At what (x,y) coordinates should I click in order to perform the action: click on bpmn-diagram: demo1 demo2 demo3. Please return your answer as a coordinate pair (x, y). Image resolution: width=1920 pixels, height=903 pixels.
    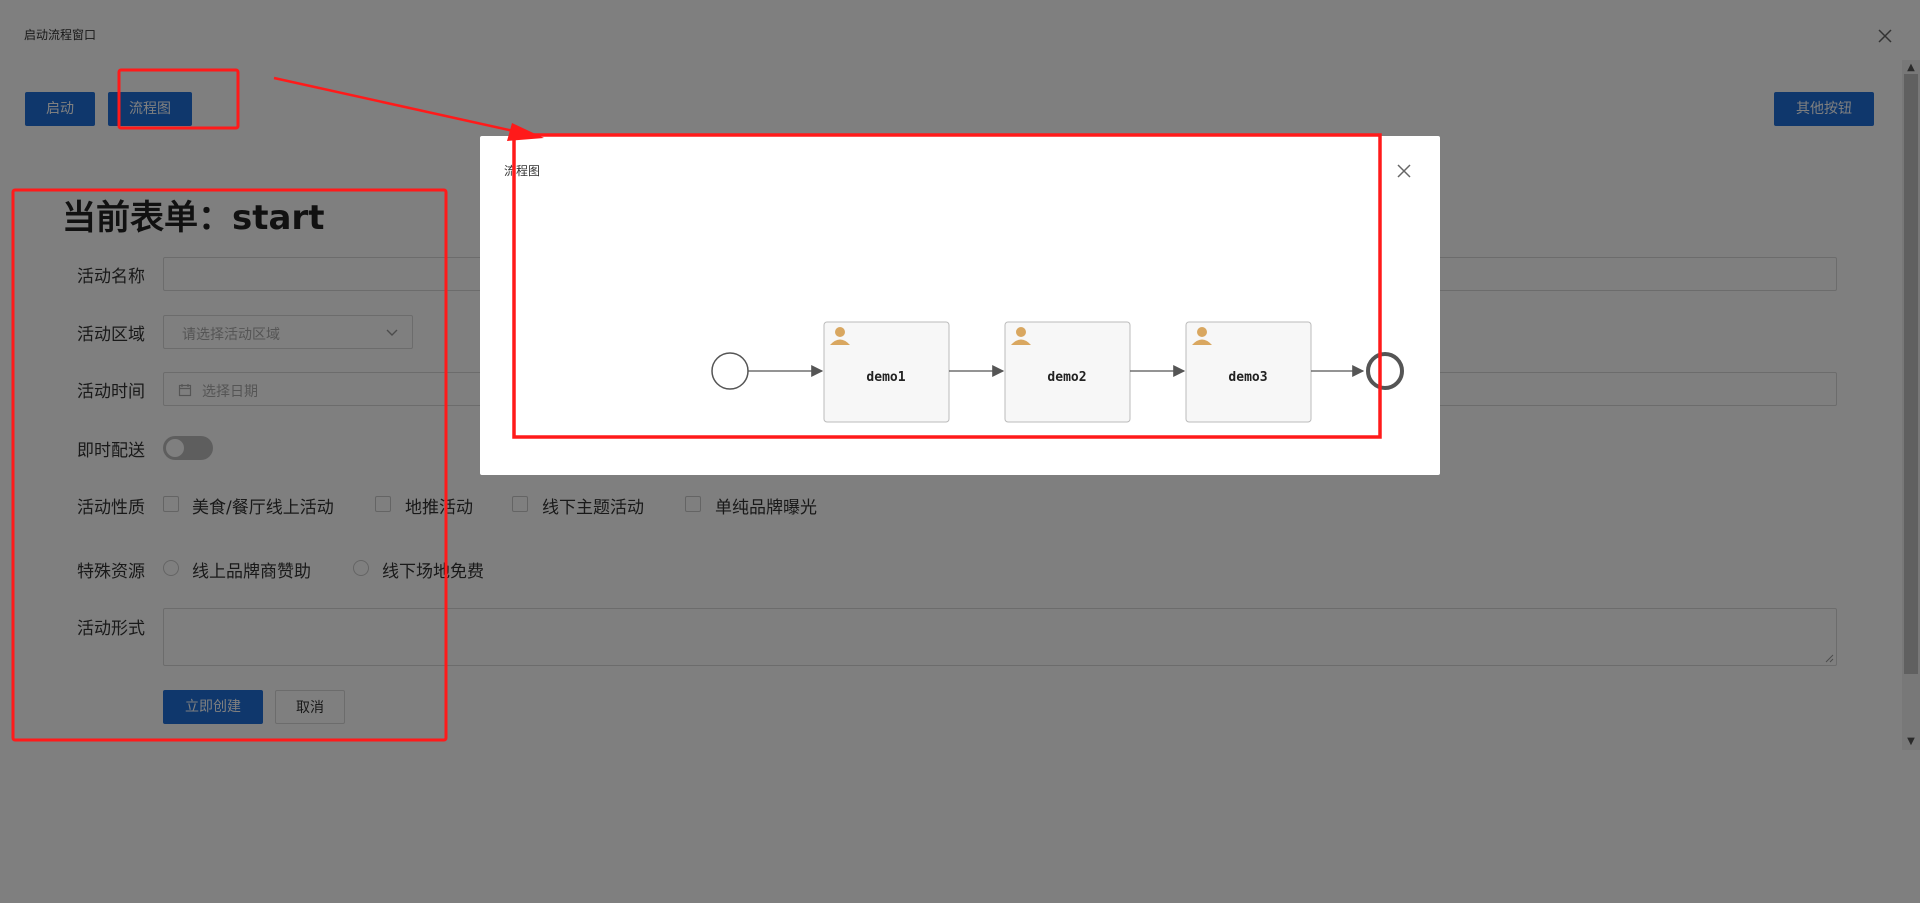
    Looking at the image, I should click on (1057, 372).